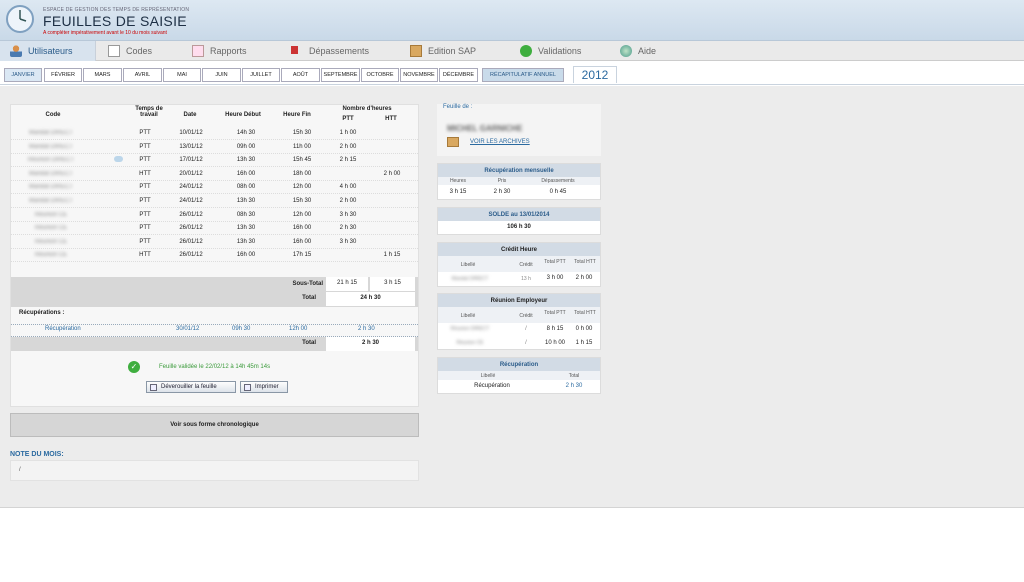  What do you see at coordinates (348, 146) in the screenshot?
I see `cell-ptt: 2 h 00` at bounding box center [348, 146].